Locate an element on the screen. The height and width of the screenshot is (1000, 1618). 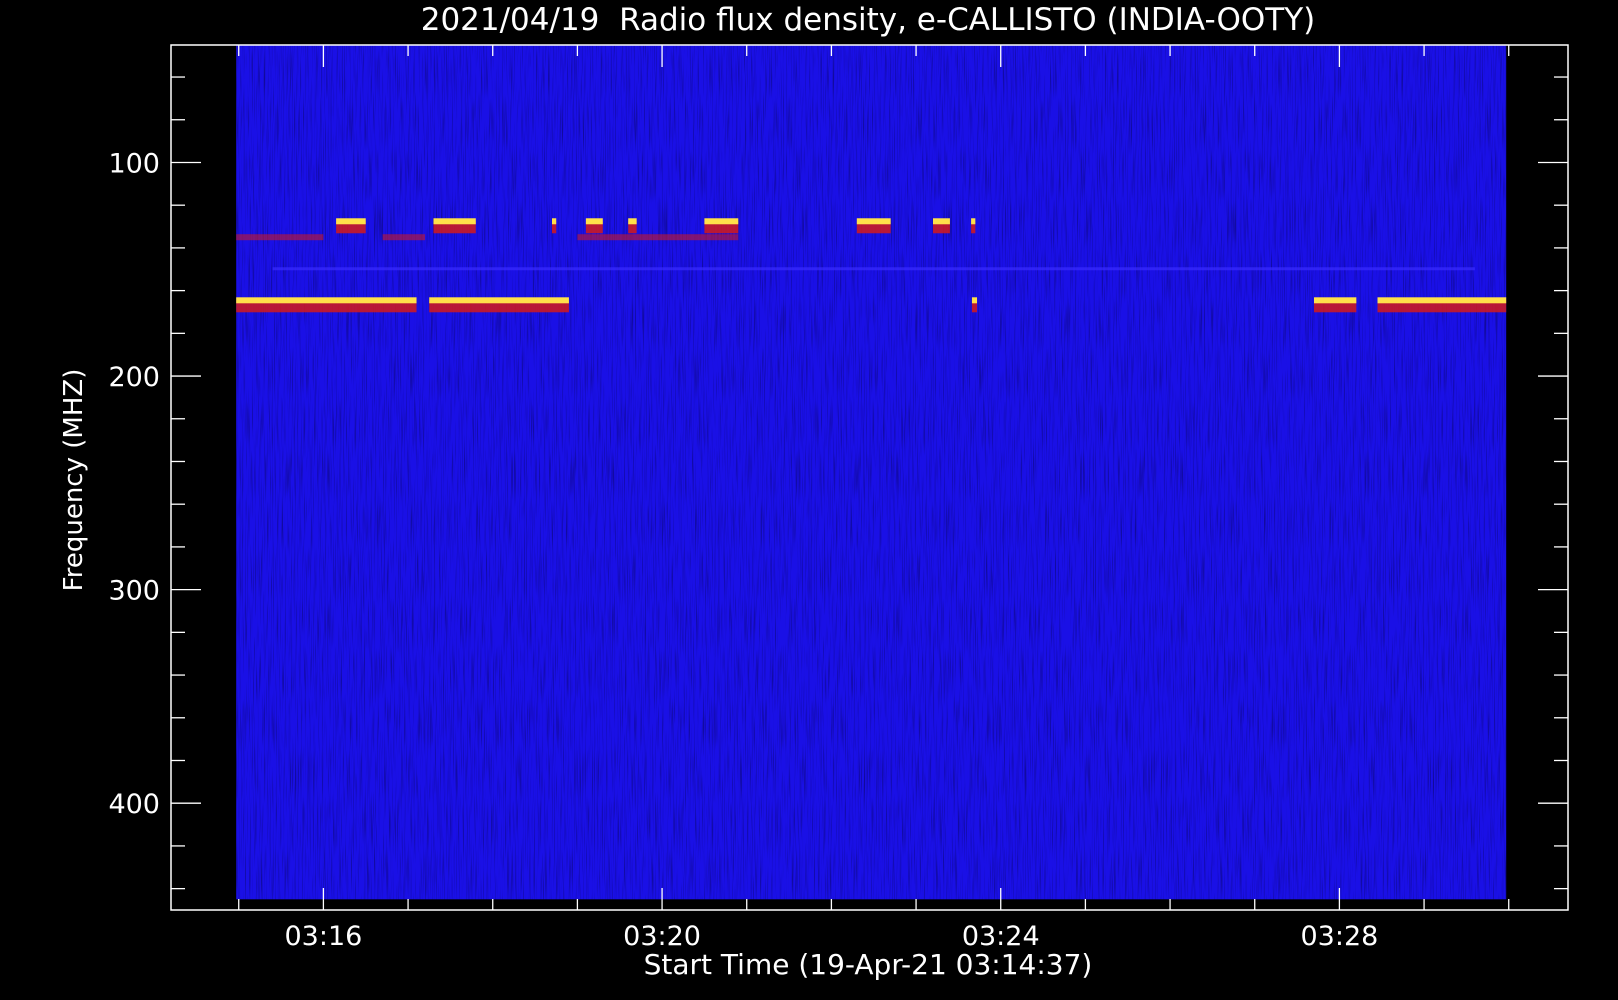
y-axis-label: Frequency (MHZ) is located at coordinates (74, 480).